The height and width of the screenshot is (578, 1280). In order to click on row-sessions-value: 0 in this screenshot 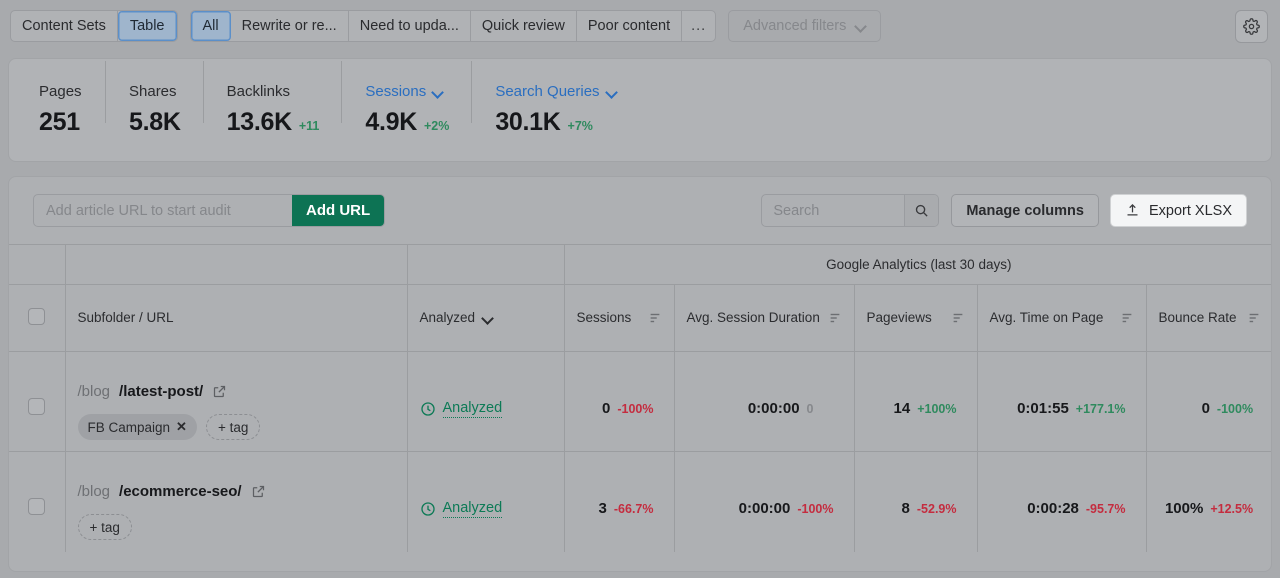, I will do `click(606, 408)`.